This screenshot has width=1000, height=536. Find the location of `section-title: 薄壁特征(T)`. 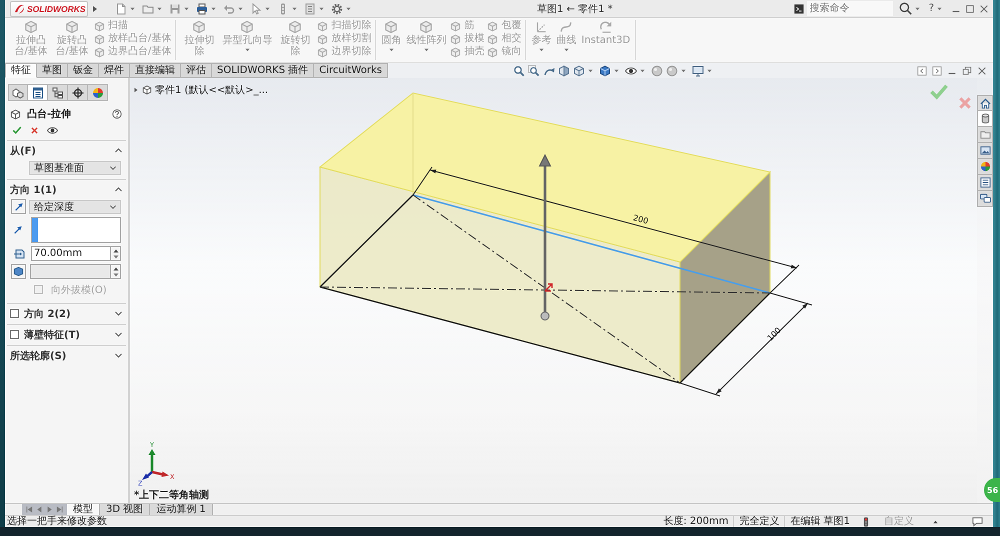

section-title: 薄壁特征(T) is located at coordinates (52, 335).